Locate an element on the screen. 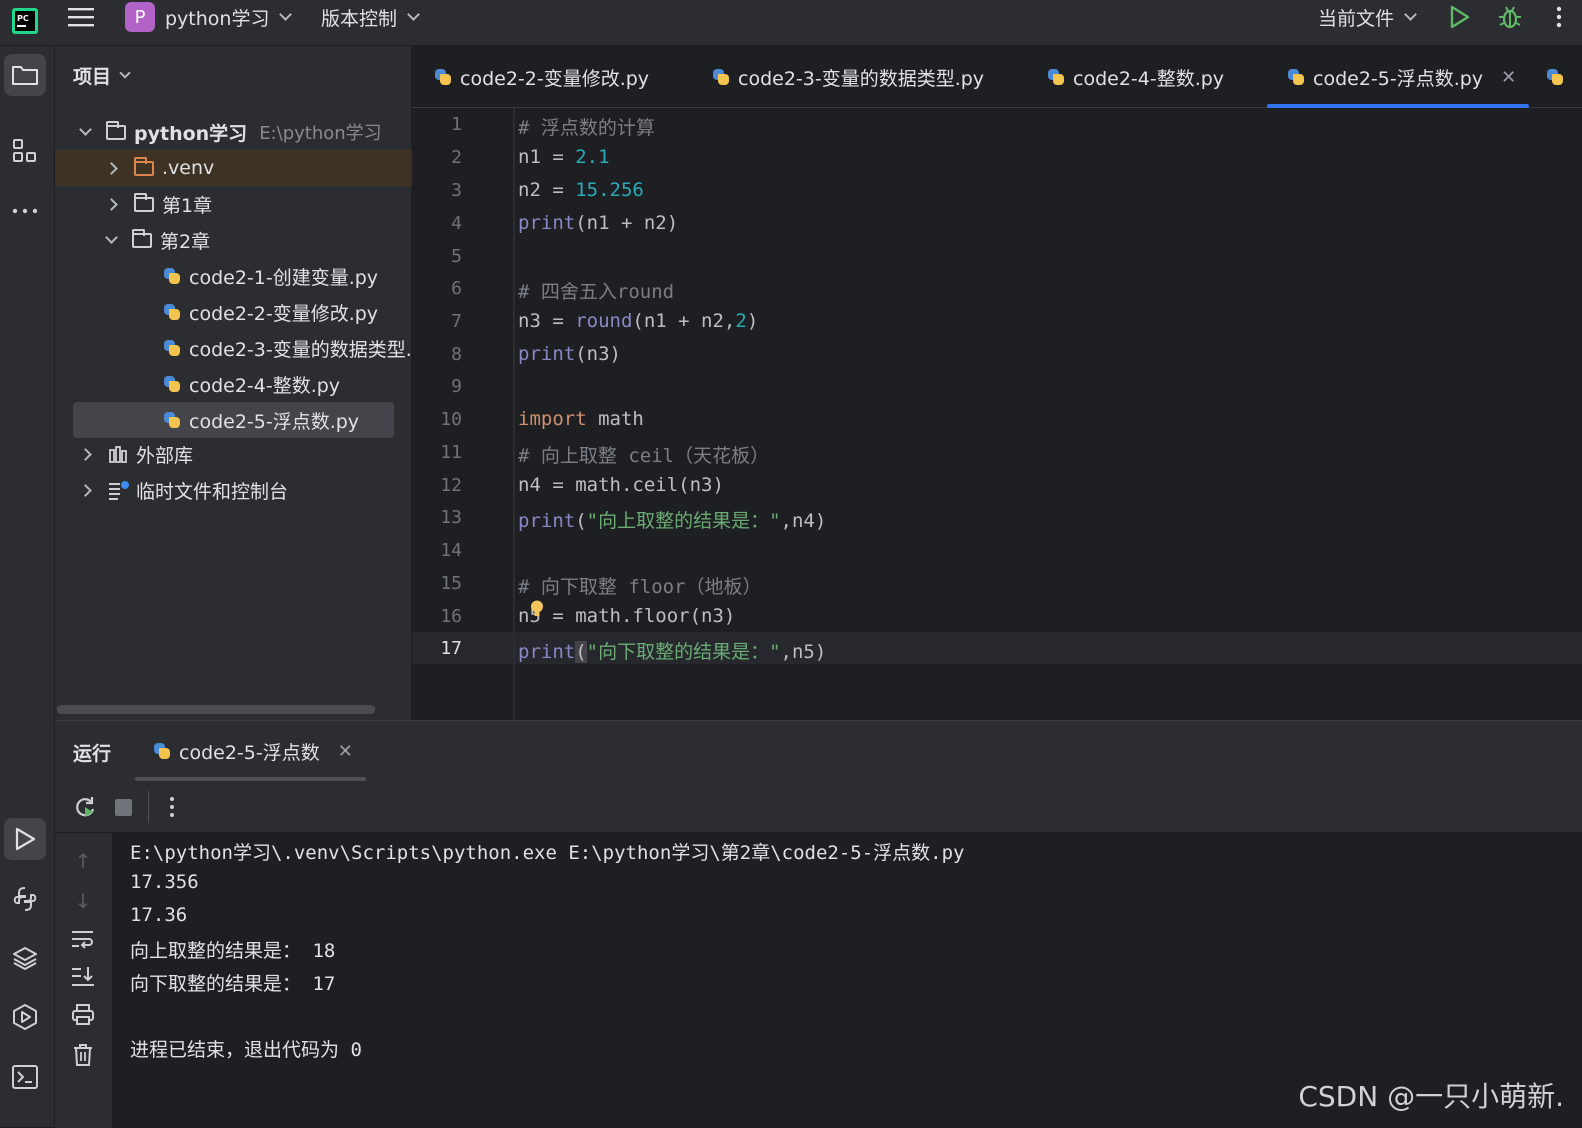 This screenshot has width=1582, height=1128. tab-label: code2-5-浮点数.py is located at coordinates (1398, 77).